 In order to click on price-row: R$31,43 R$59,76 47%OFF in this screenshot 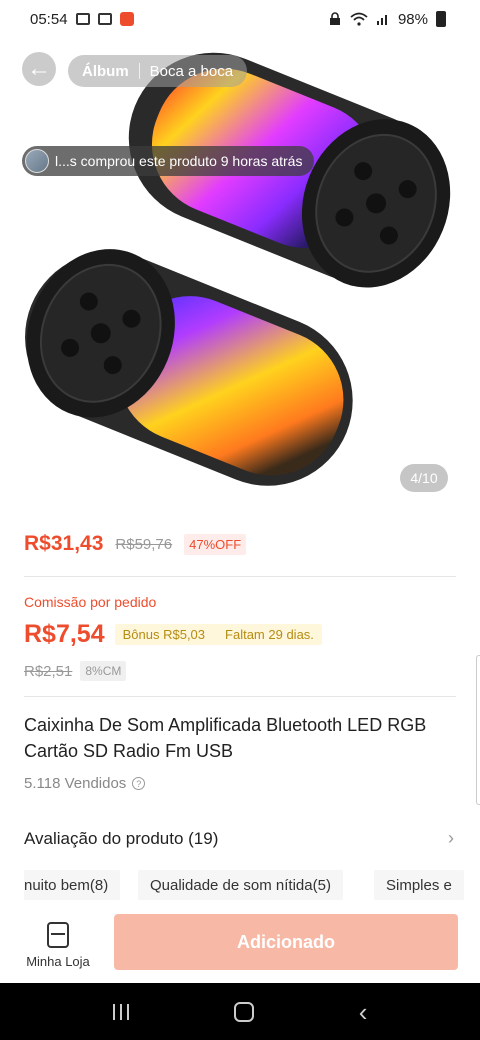, I will do `click(135, 544)`.